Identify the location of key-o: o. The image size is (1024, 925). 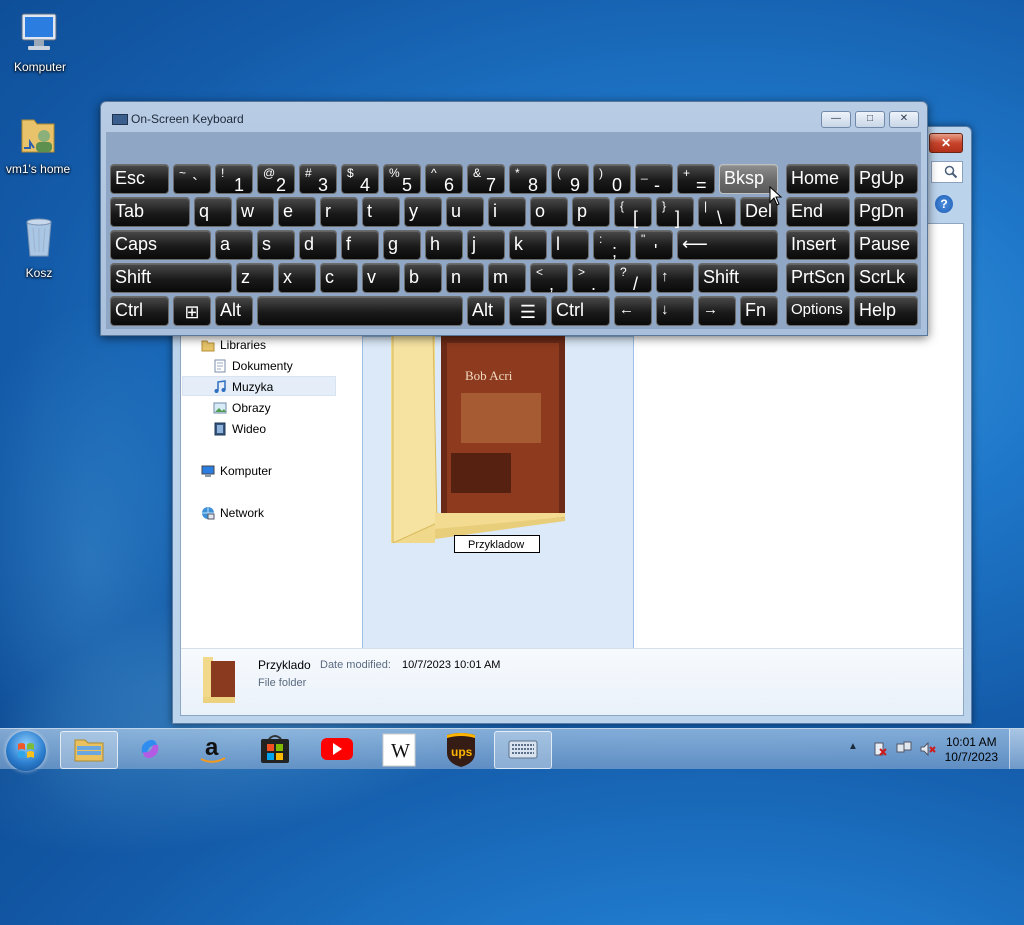
(549, 212).